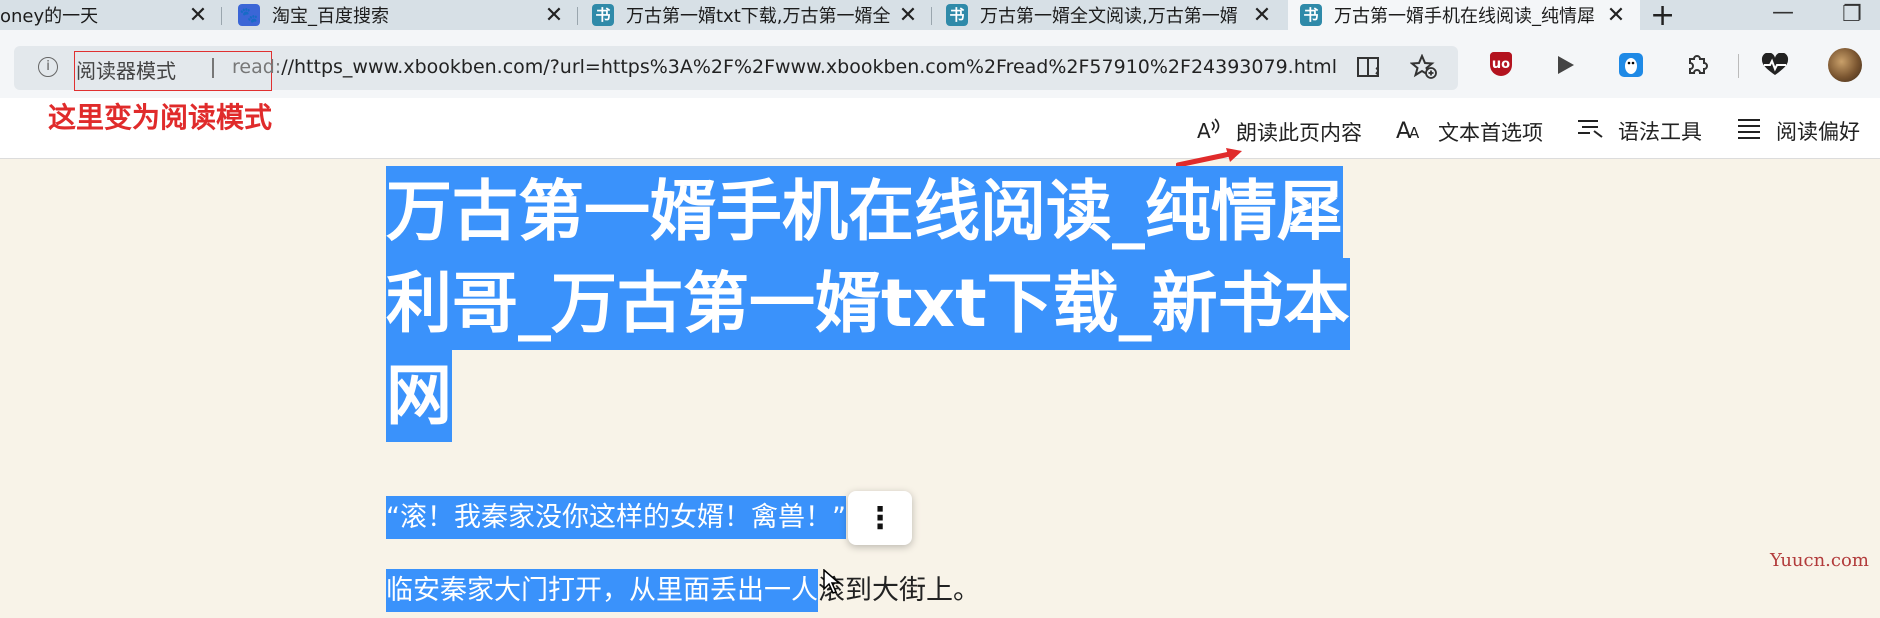 The height and width of the screenshot is (618, 1880). What do you see at coordinates (402, 15) in the screenshot?
I see `tab-2: 🐾 淘宝_百度搜索 ✕` at bounding box center [402, 15].